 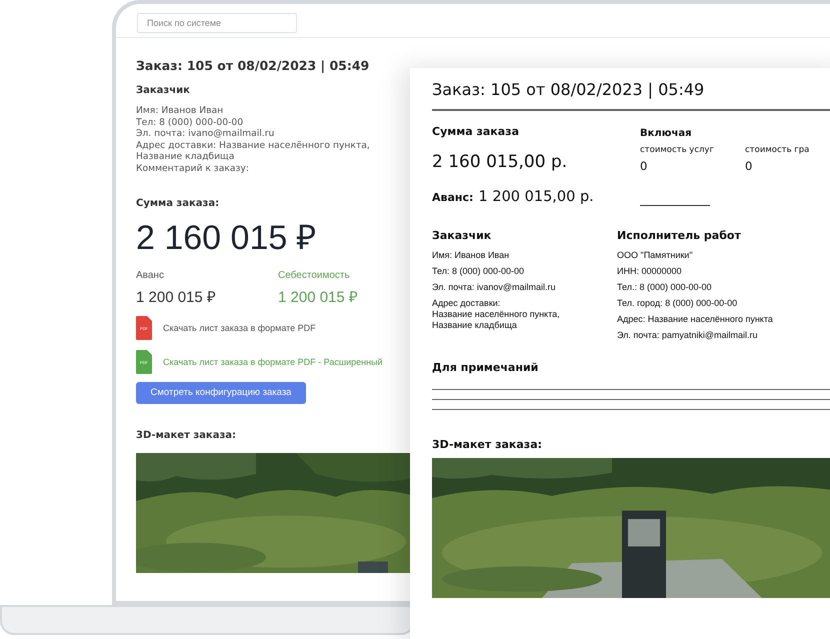 What do you see at coordinates (695, 319) in the screenshot?
I see `contractor-info: Адрес: Название населённого пункта` at bounding box center [695, 319].